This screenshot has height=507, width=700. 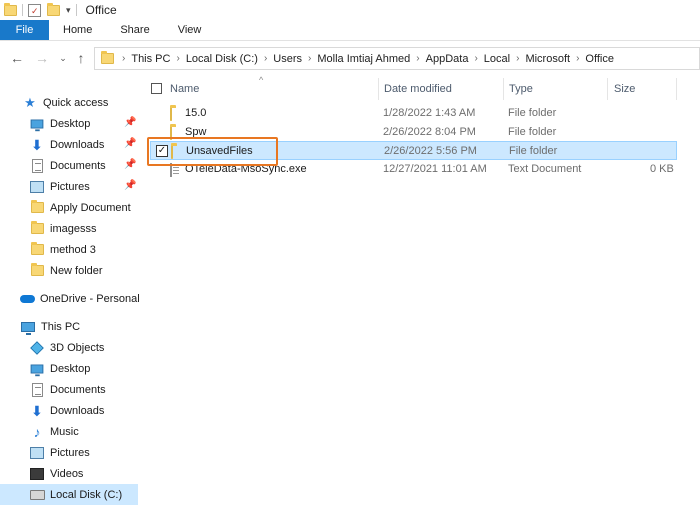 What do you see at coordinates (447, 59) in the screenshot?
I see `breadcrumb-appdata: AppData` at bounding box center [447, 59].